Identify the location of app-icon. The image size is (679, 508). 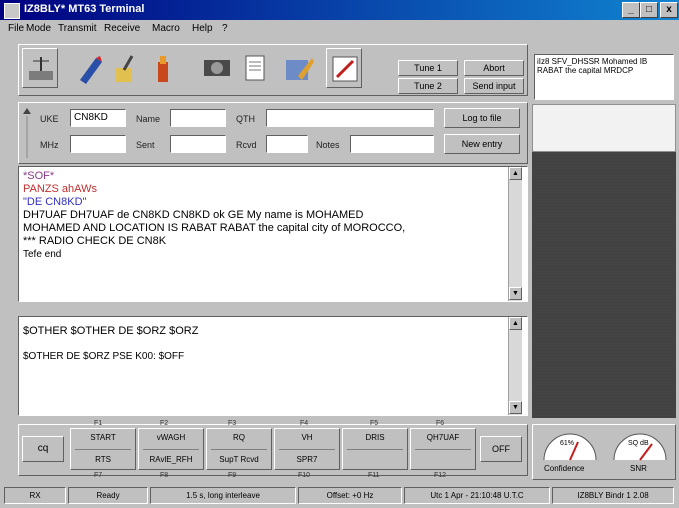
(12, 11).